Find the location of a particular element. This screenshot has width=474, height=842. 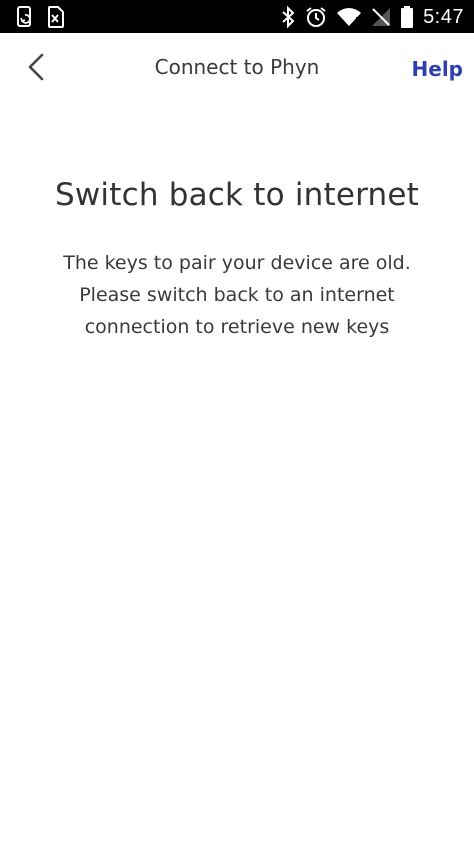

wifi-icon is located at coordinates (349, 17).